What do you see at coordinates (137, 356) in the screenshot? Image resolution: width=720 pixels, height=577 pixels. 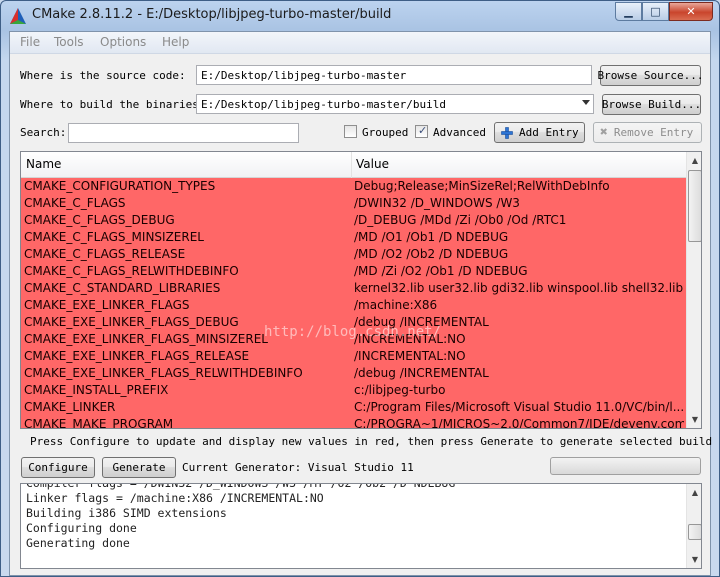 I see `cell-name: CMAKE_EXE_LINKER_FLAGS_RELEASE` at bounding box center [137, 356].